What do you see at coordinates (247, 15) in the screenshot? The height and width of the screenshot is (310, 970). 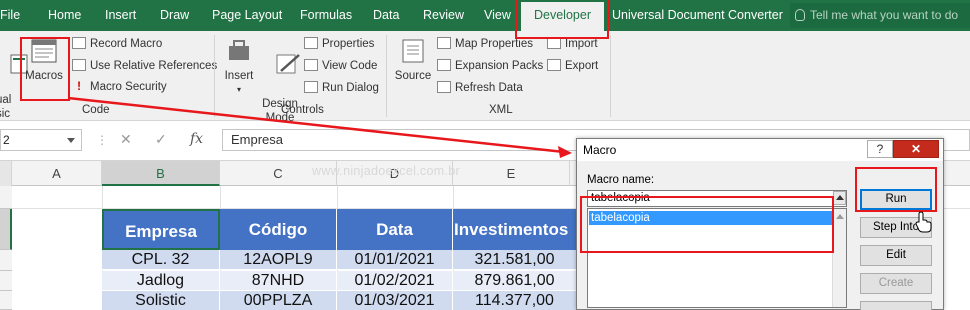 I see `tab-page-layout: Page Layout` at bounding box center [247, 15].